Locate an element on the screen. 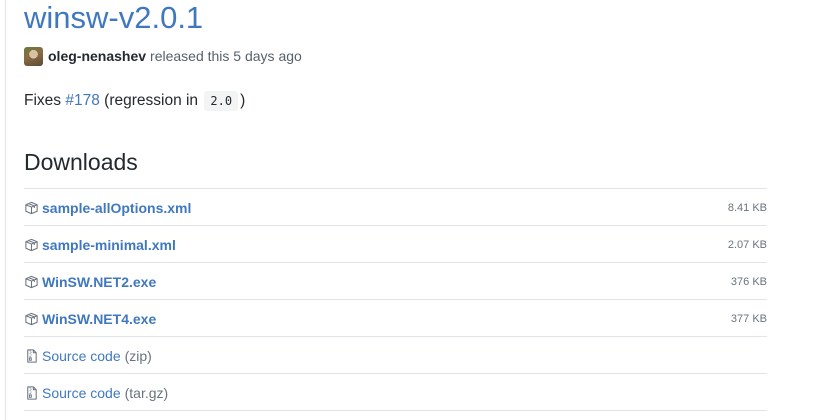  asset-size: 2.07 KB is located at coordinates (747, 245).